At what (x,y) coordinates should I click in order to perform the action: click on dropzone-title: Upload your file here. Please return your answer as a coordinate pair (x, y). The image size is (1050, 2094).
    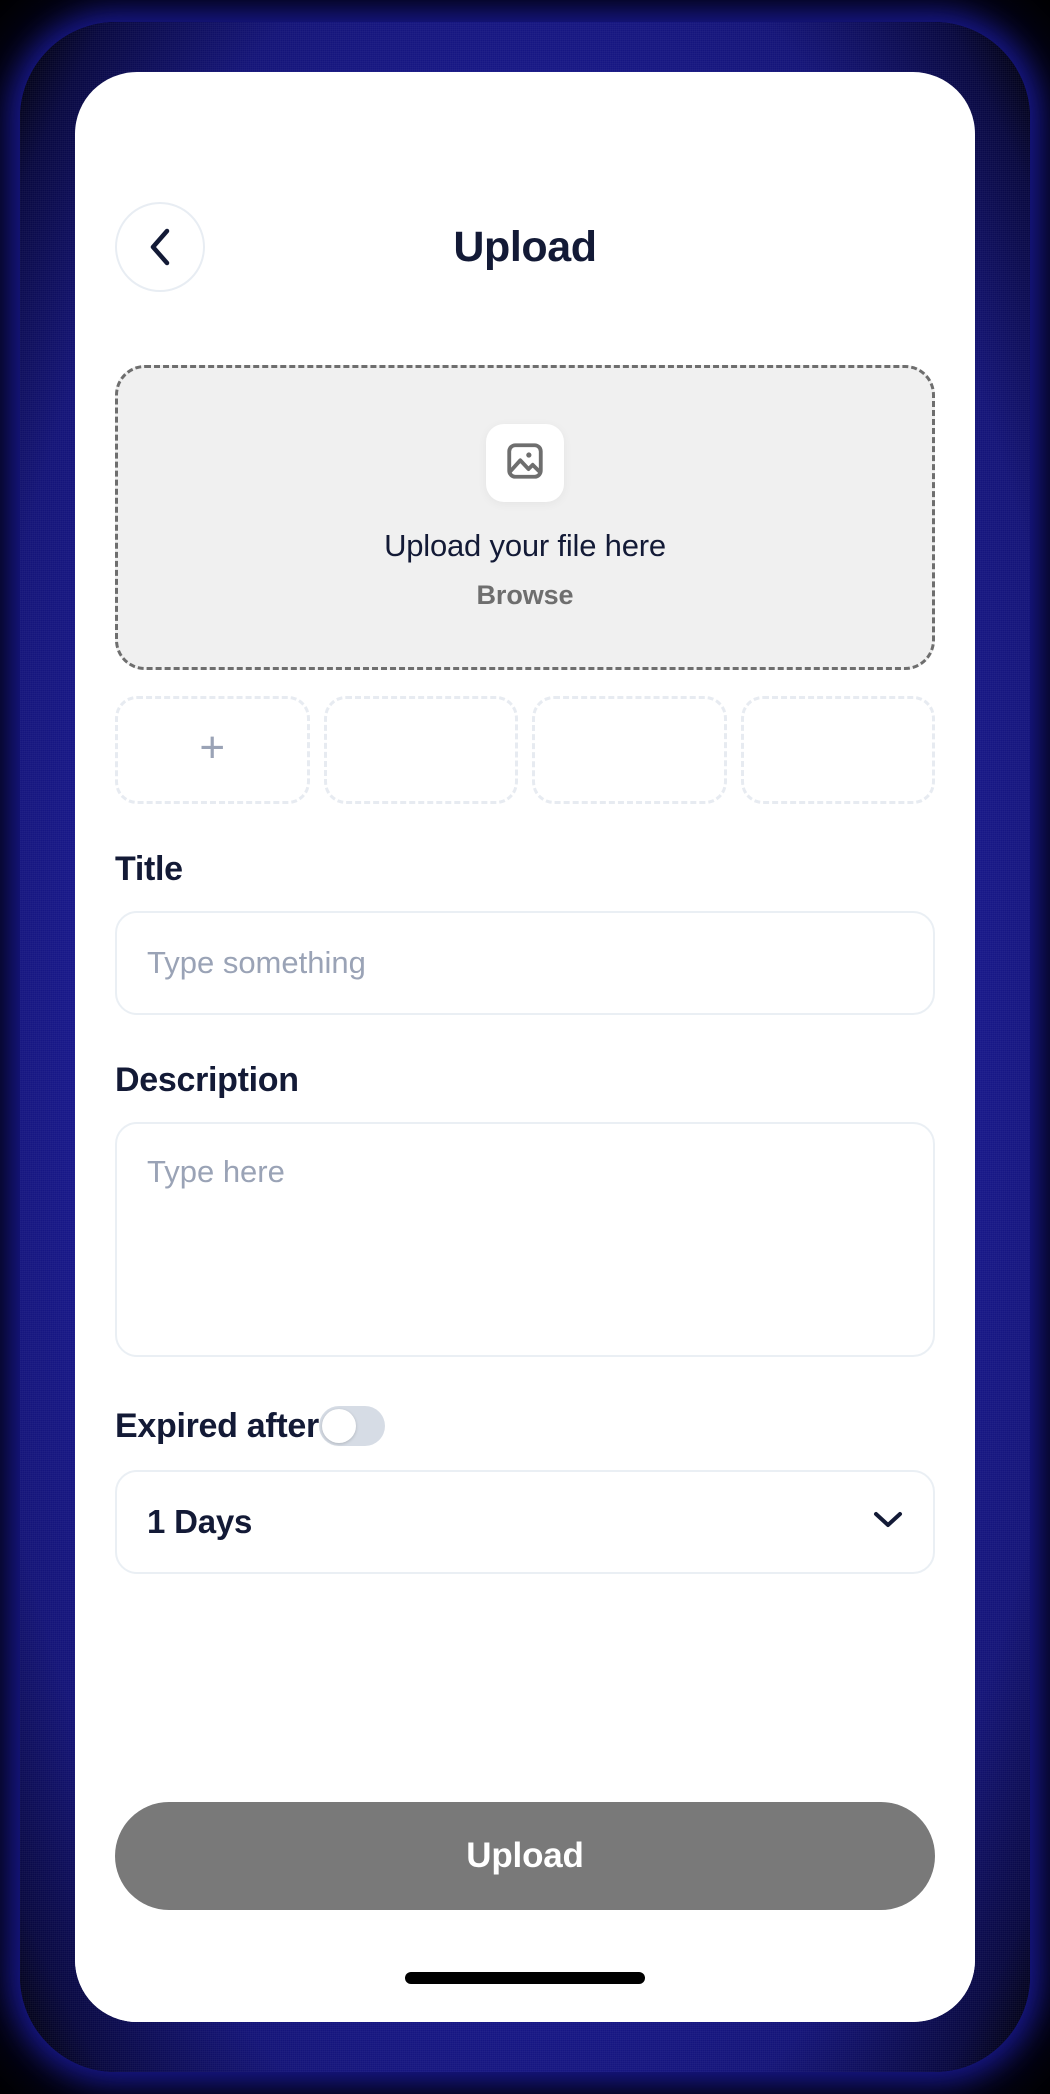
    Looking at the image, I should click on (525, 545).